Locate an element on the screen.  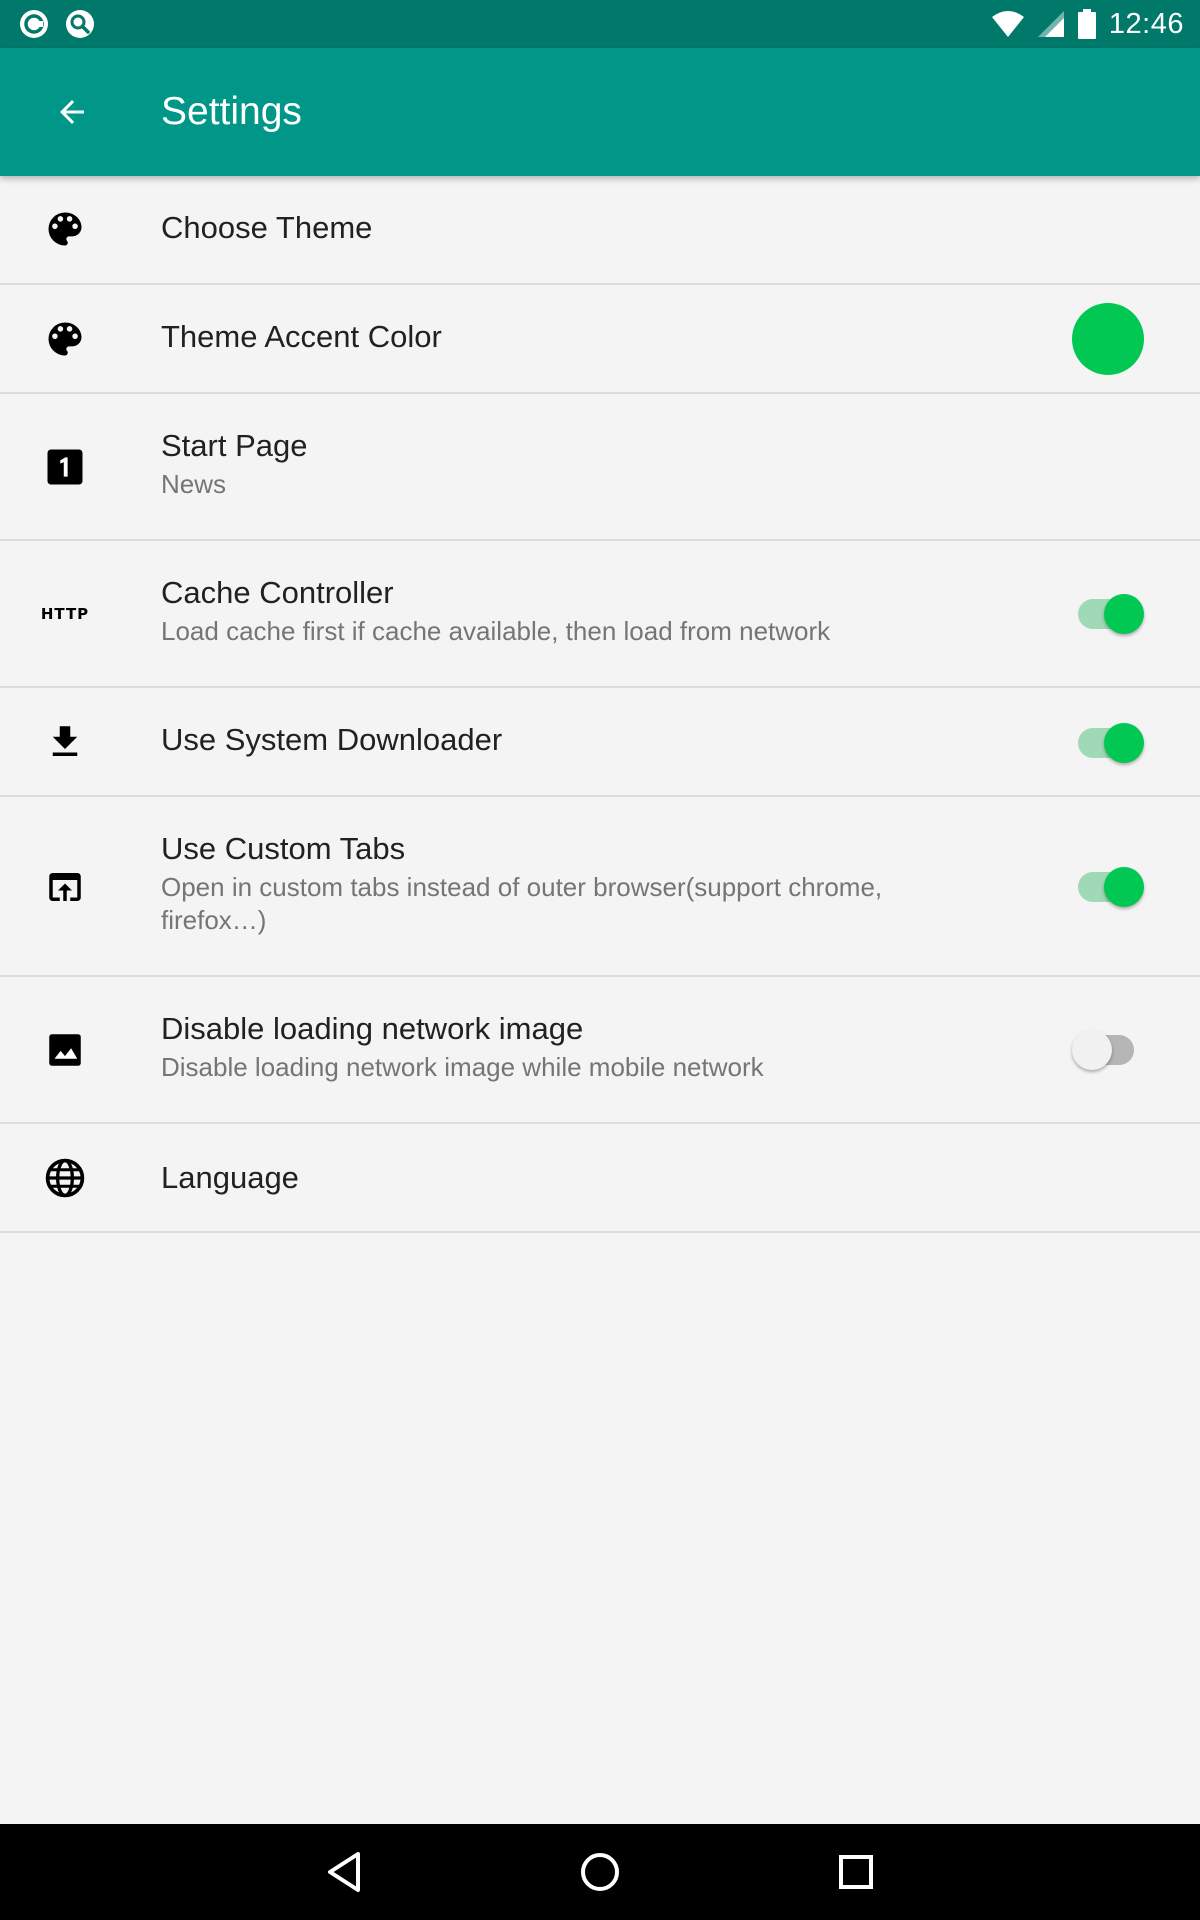
network-image-toggle is located at coordinates (1108, 1050).